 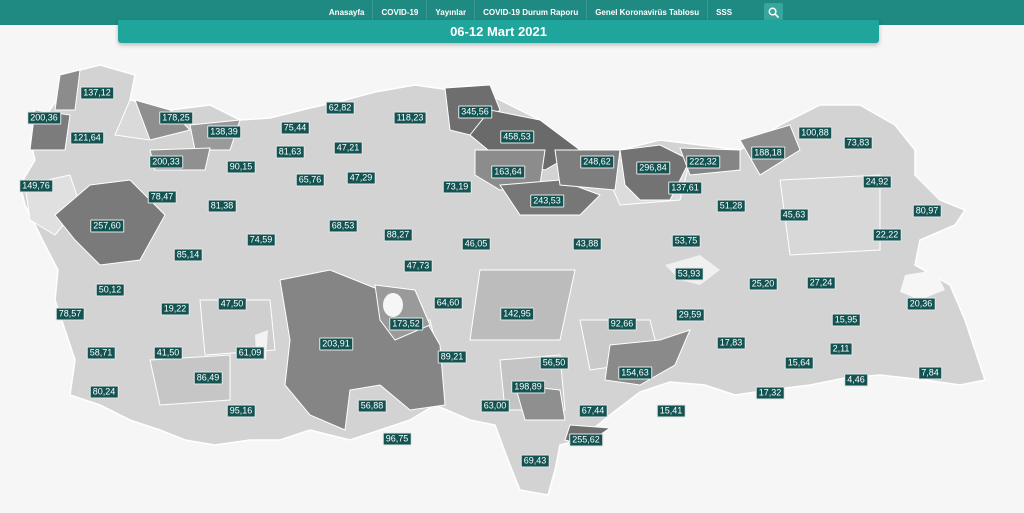 What do you see at coordinates (168, 353) in the screenshot?
I see `province-value-label: 41,50` at bounding box center [168, 353].